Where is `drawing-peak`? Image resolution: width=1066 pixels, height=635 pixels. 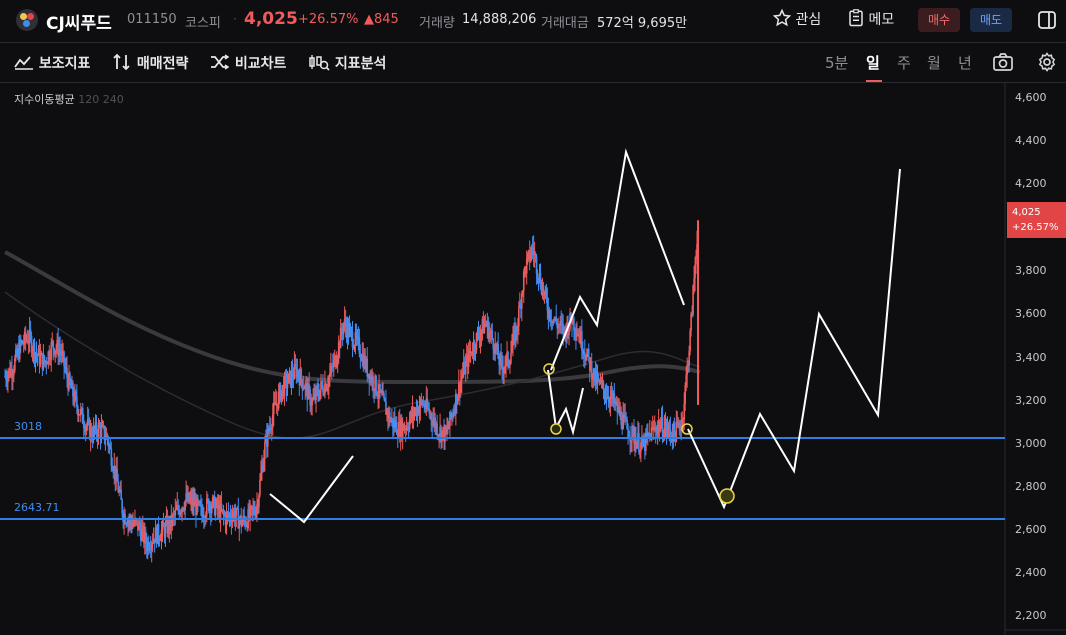
drawing-peak is located at coordinates (617, 259).